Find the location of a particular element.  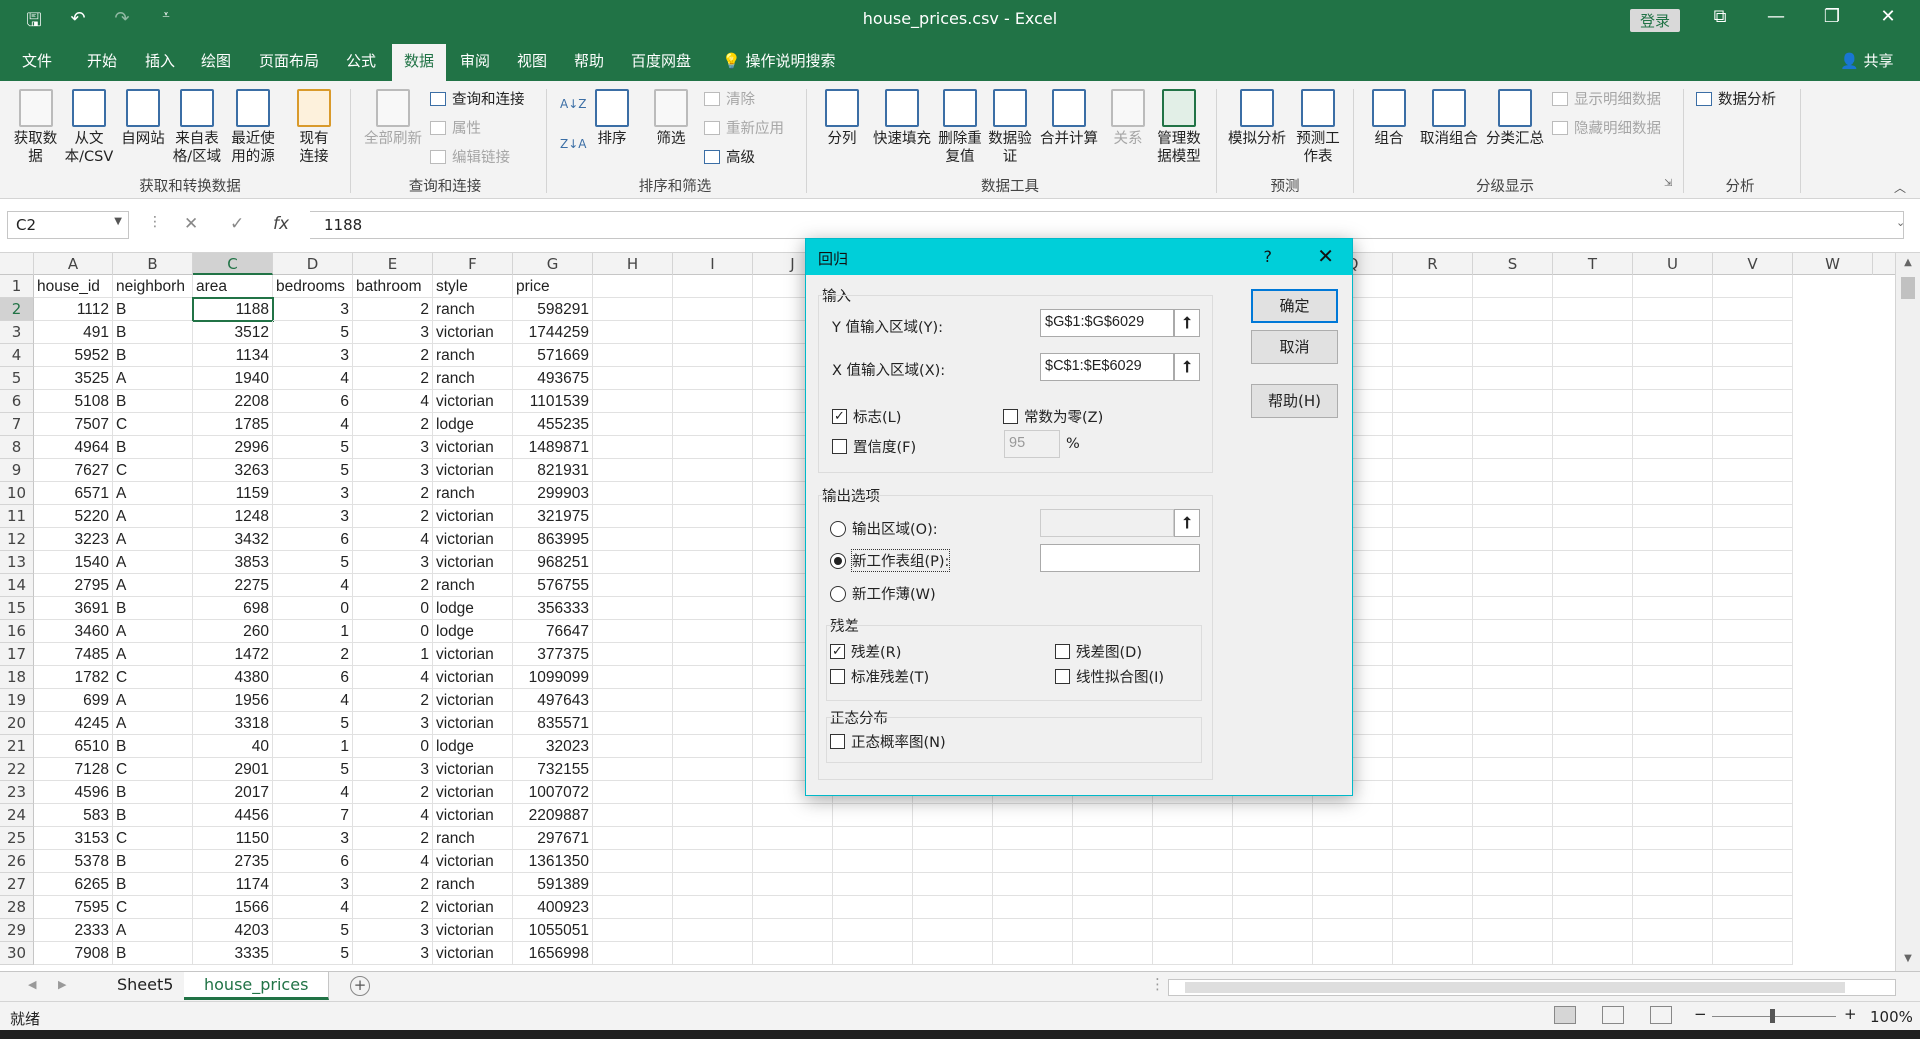

column-header-d: D is located at coordinates (313, 264).